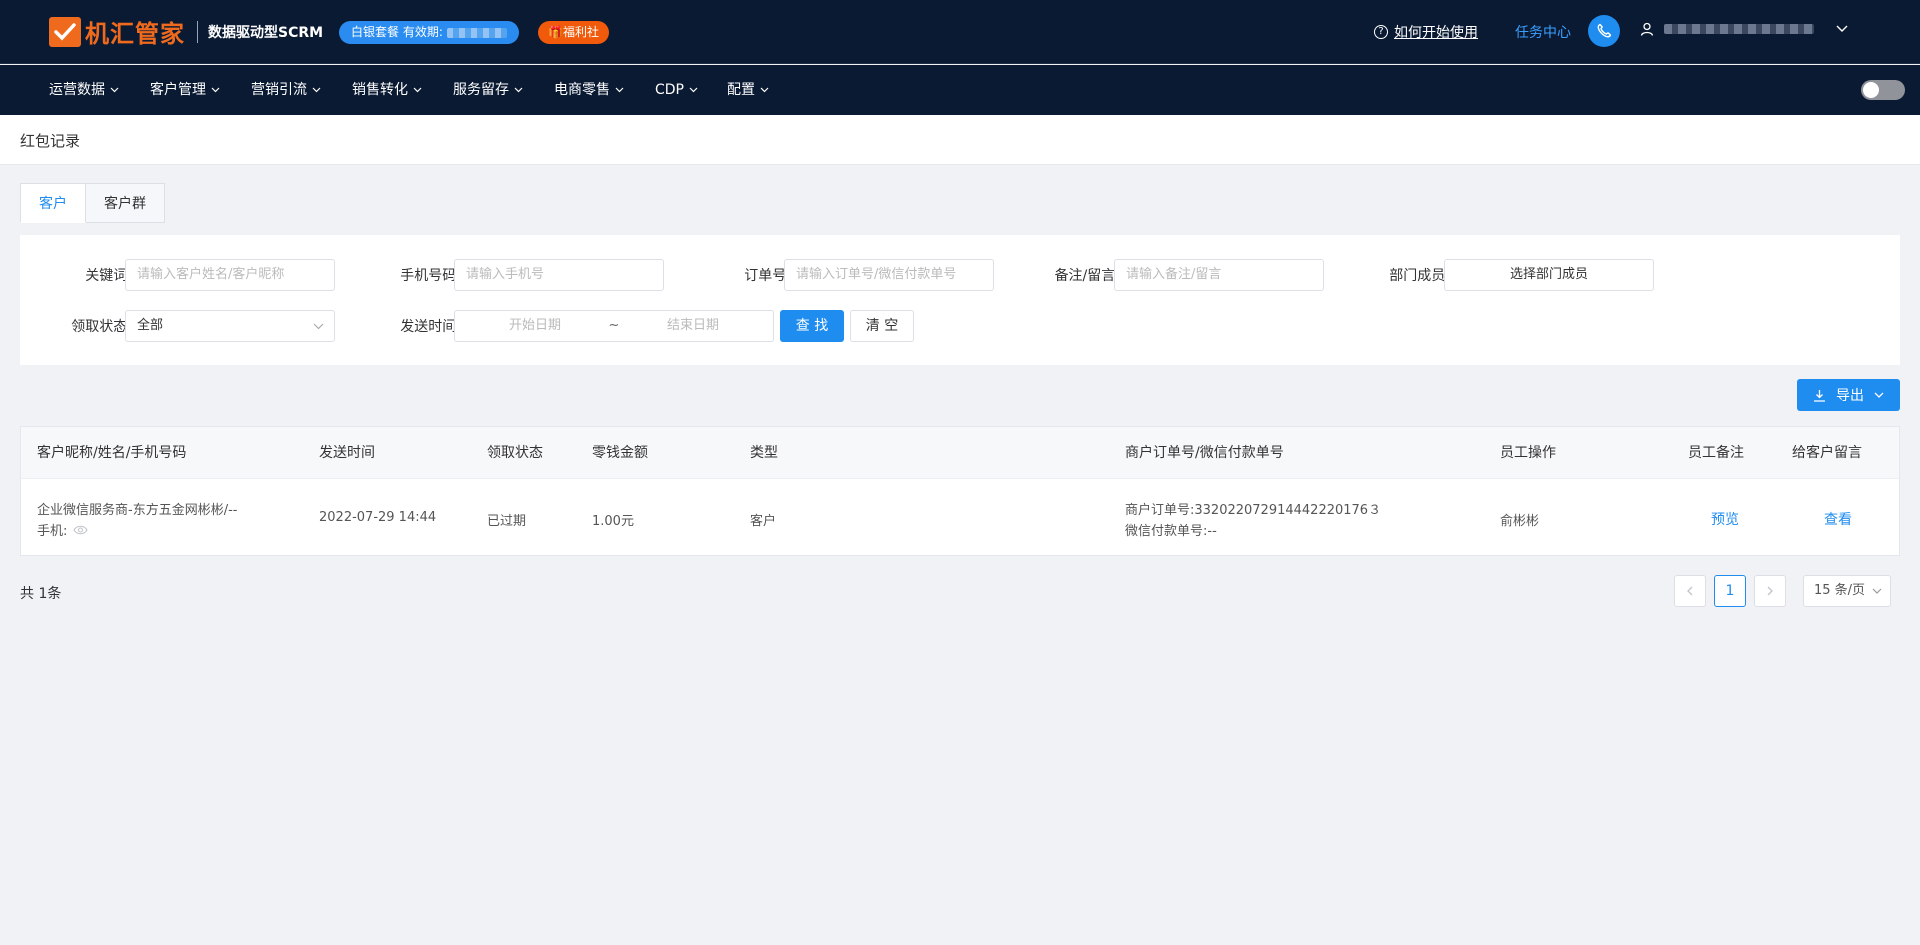 The image size is (1920, 945). I want to click on export-button-label: 导出, so click(1850, 396).